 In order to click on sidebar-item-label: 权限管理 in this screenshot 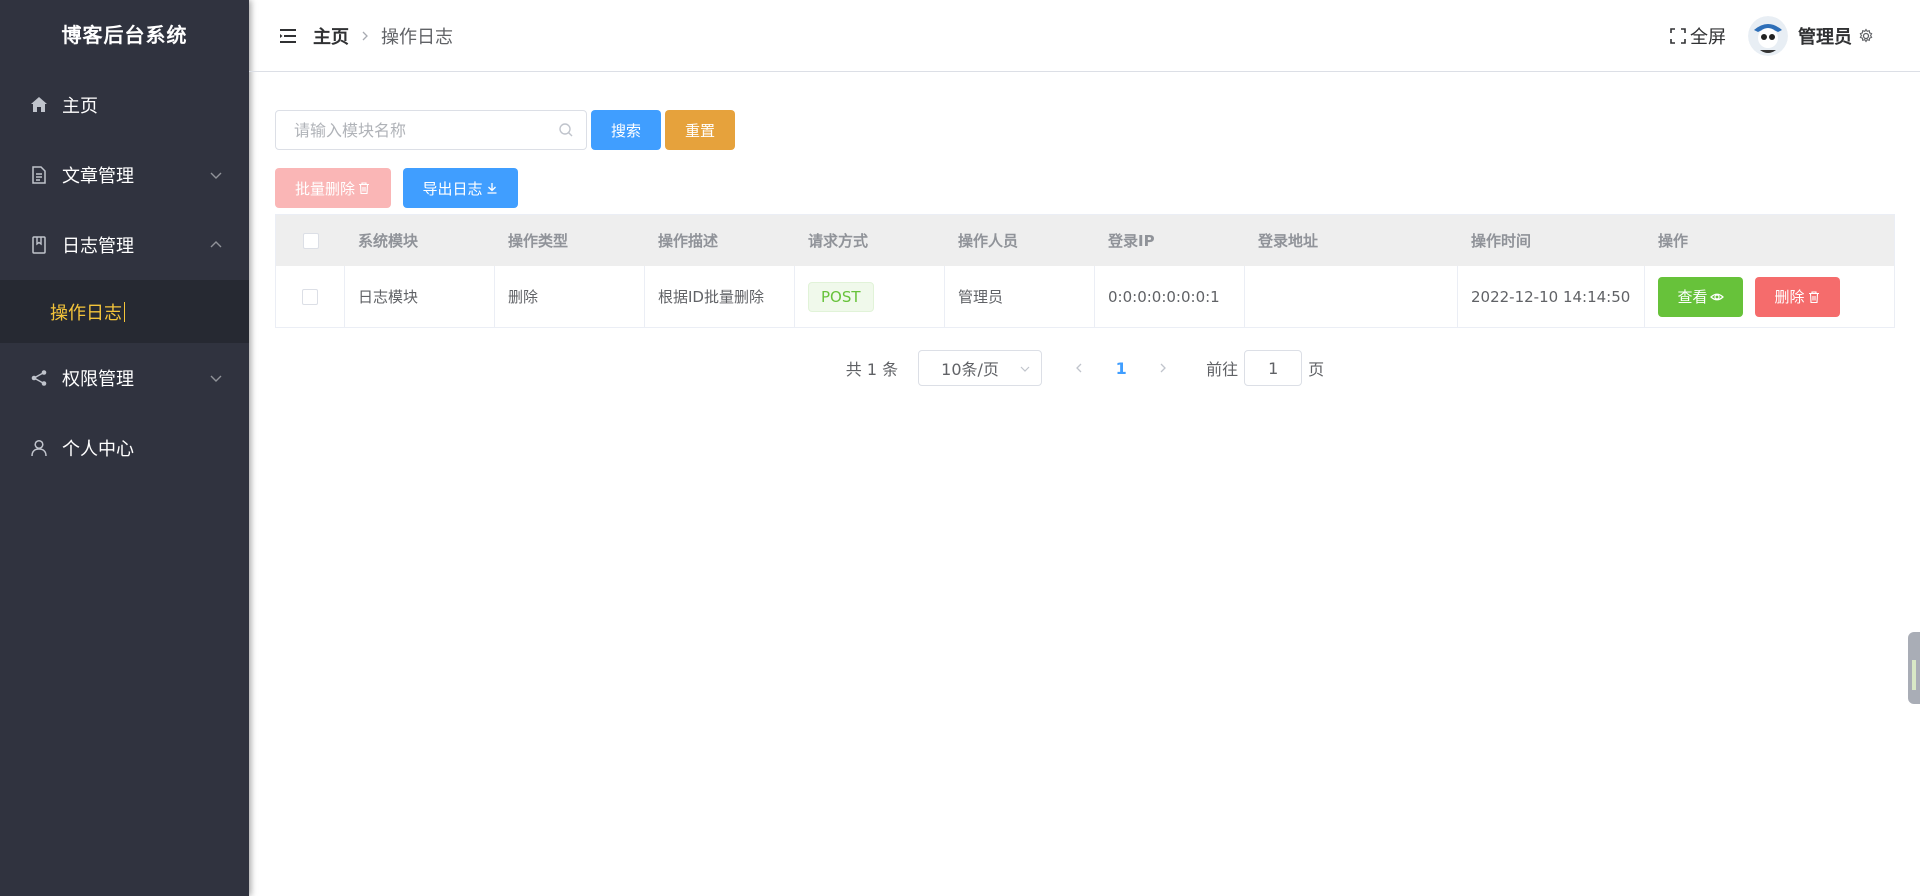, I will do `click(98, 379)`.